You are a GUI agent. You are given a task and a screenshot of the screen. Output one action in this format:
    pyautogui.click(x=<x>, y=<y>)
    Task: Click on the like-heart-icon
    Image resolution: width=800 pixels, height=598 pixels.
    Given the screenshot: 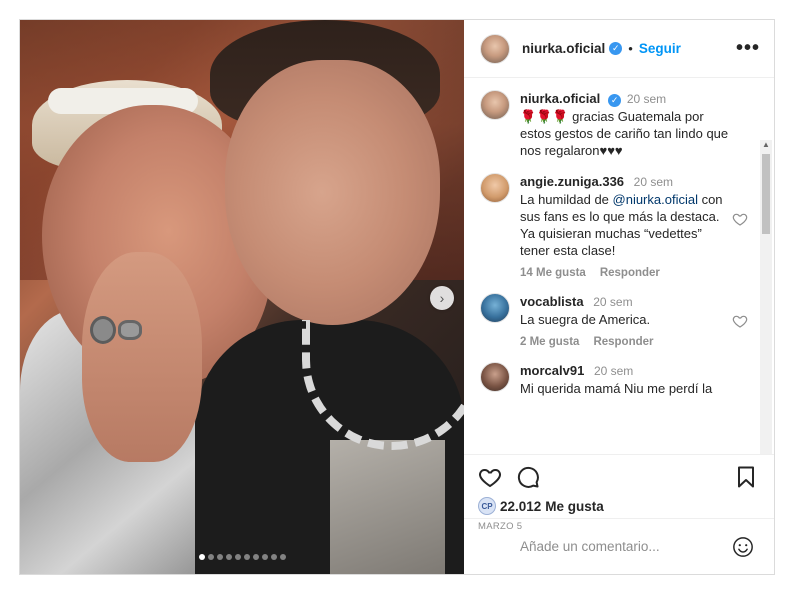 What is the action you would take?
    pyautogui.click(x=490, y=477)
    